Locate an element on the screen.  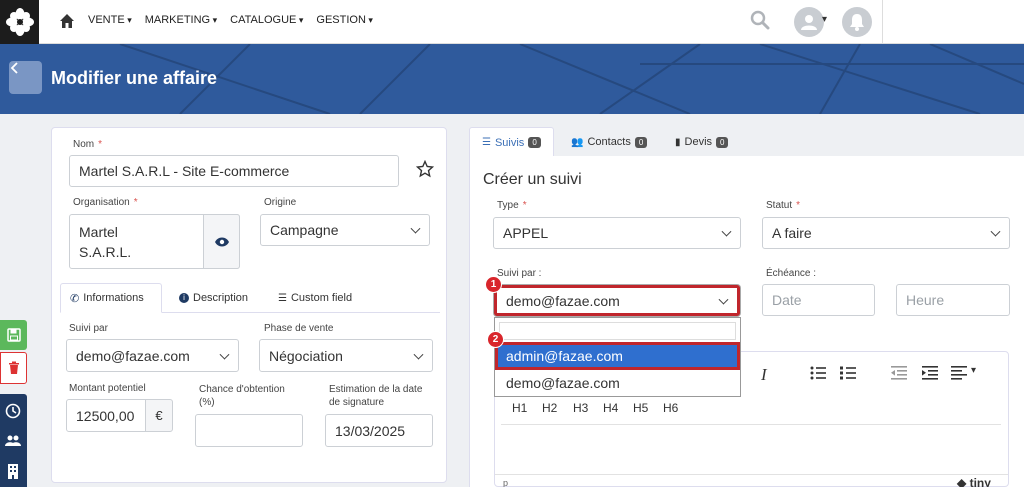
flower-logo-icon is located at coordinates (19, 22).